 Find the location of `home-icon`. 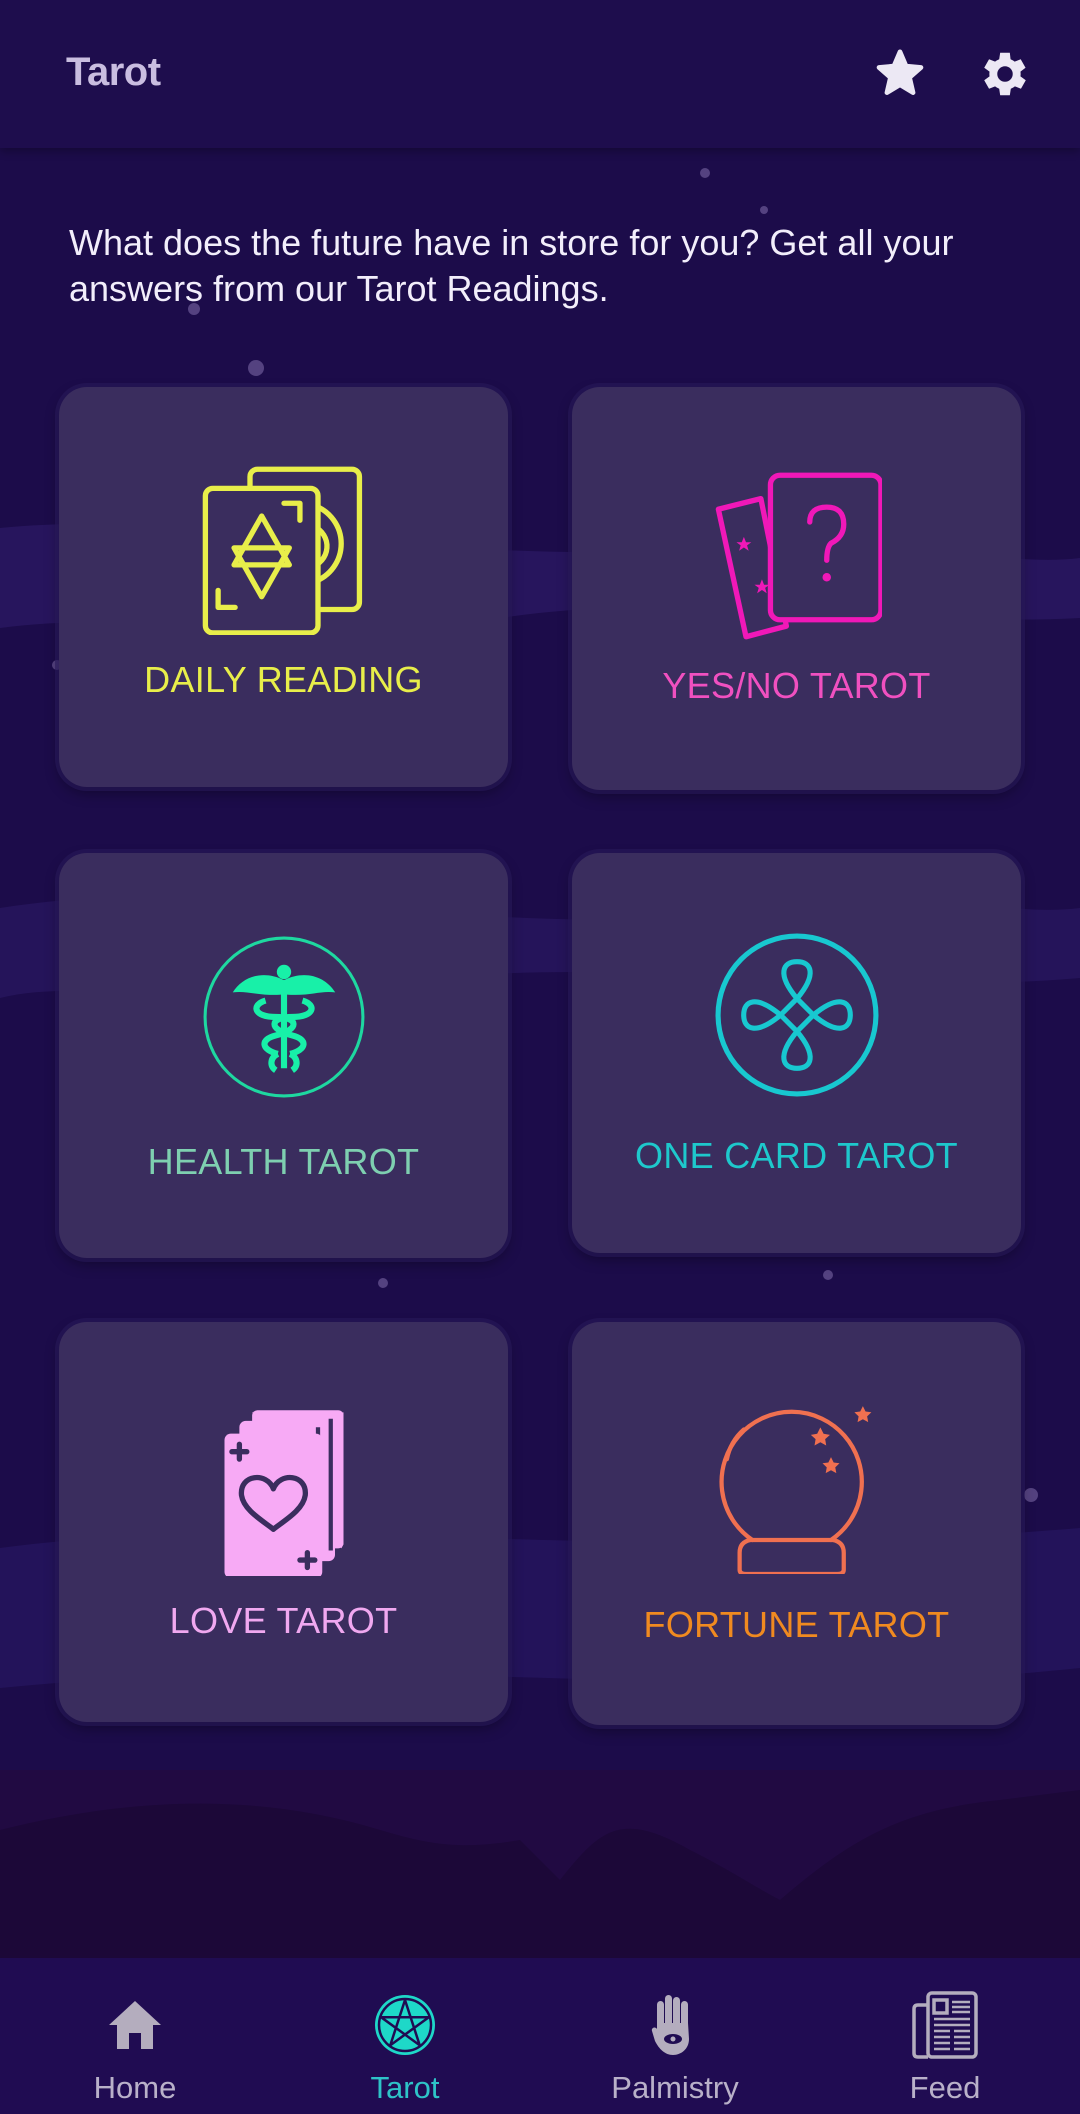

home-icon is located at coordinates (135, 2025).